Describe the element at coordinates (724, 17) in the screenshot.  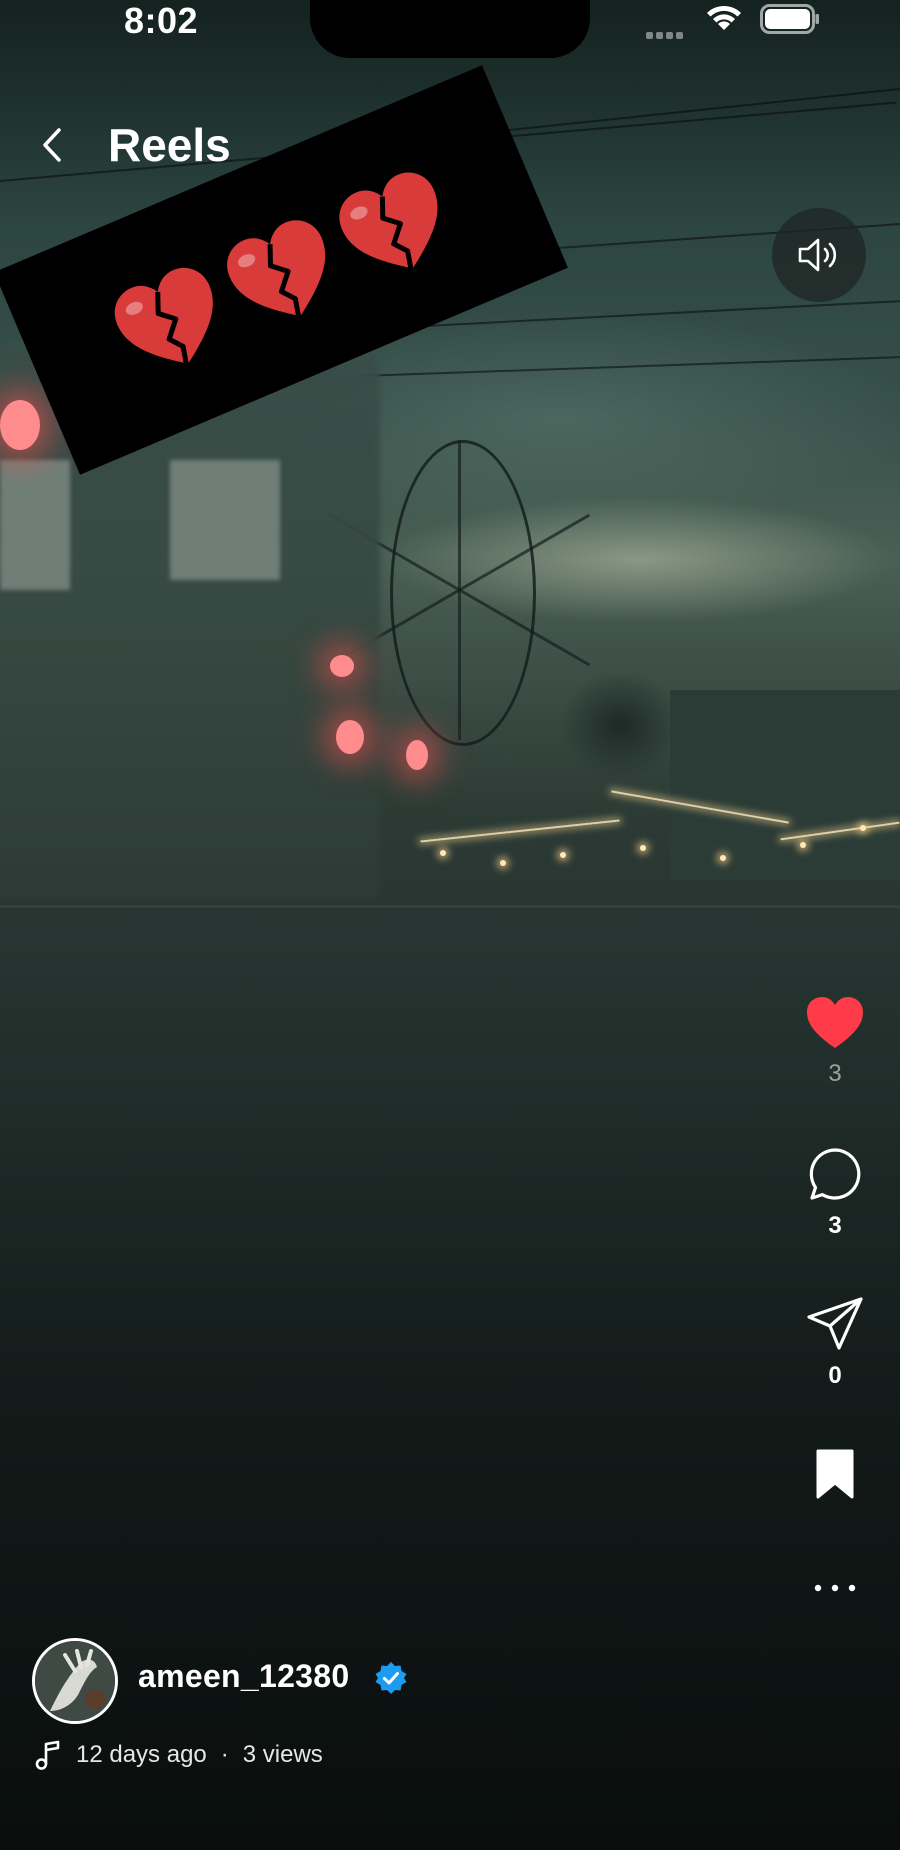
I see `wifi-icon` at that location.